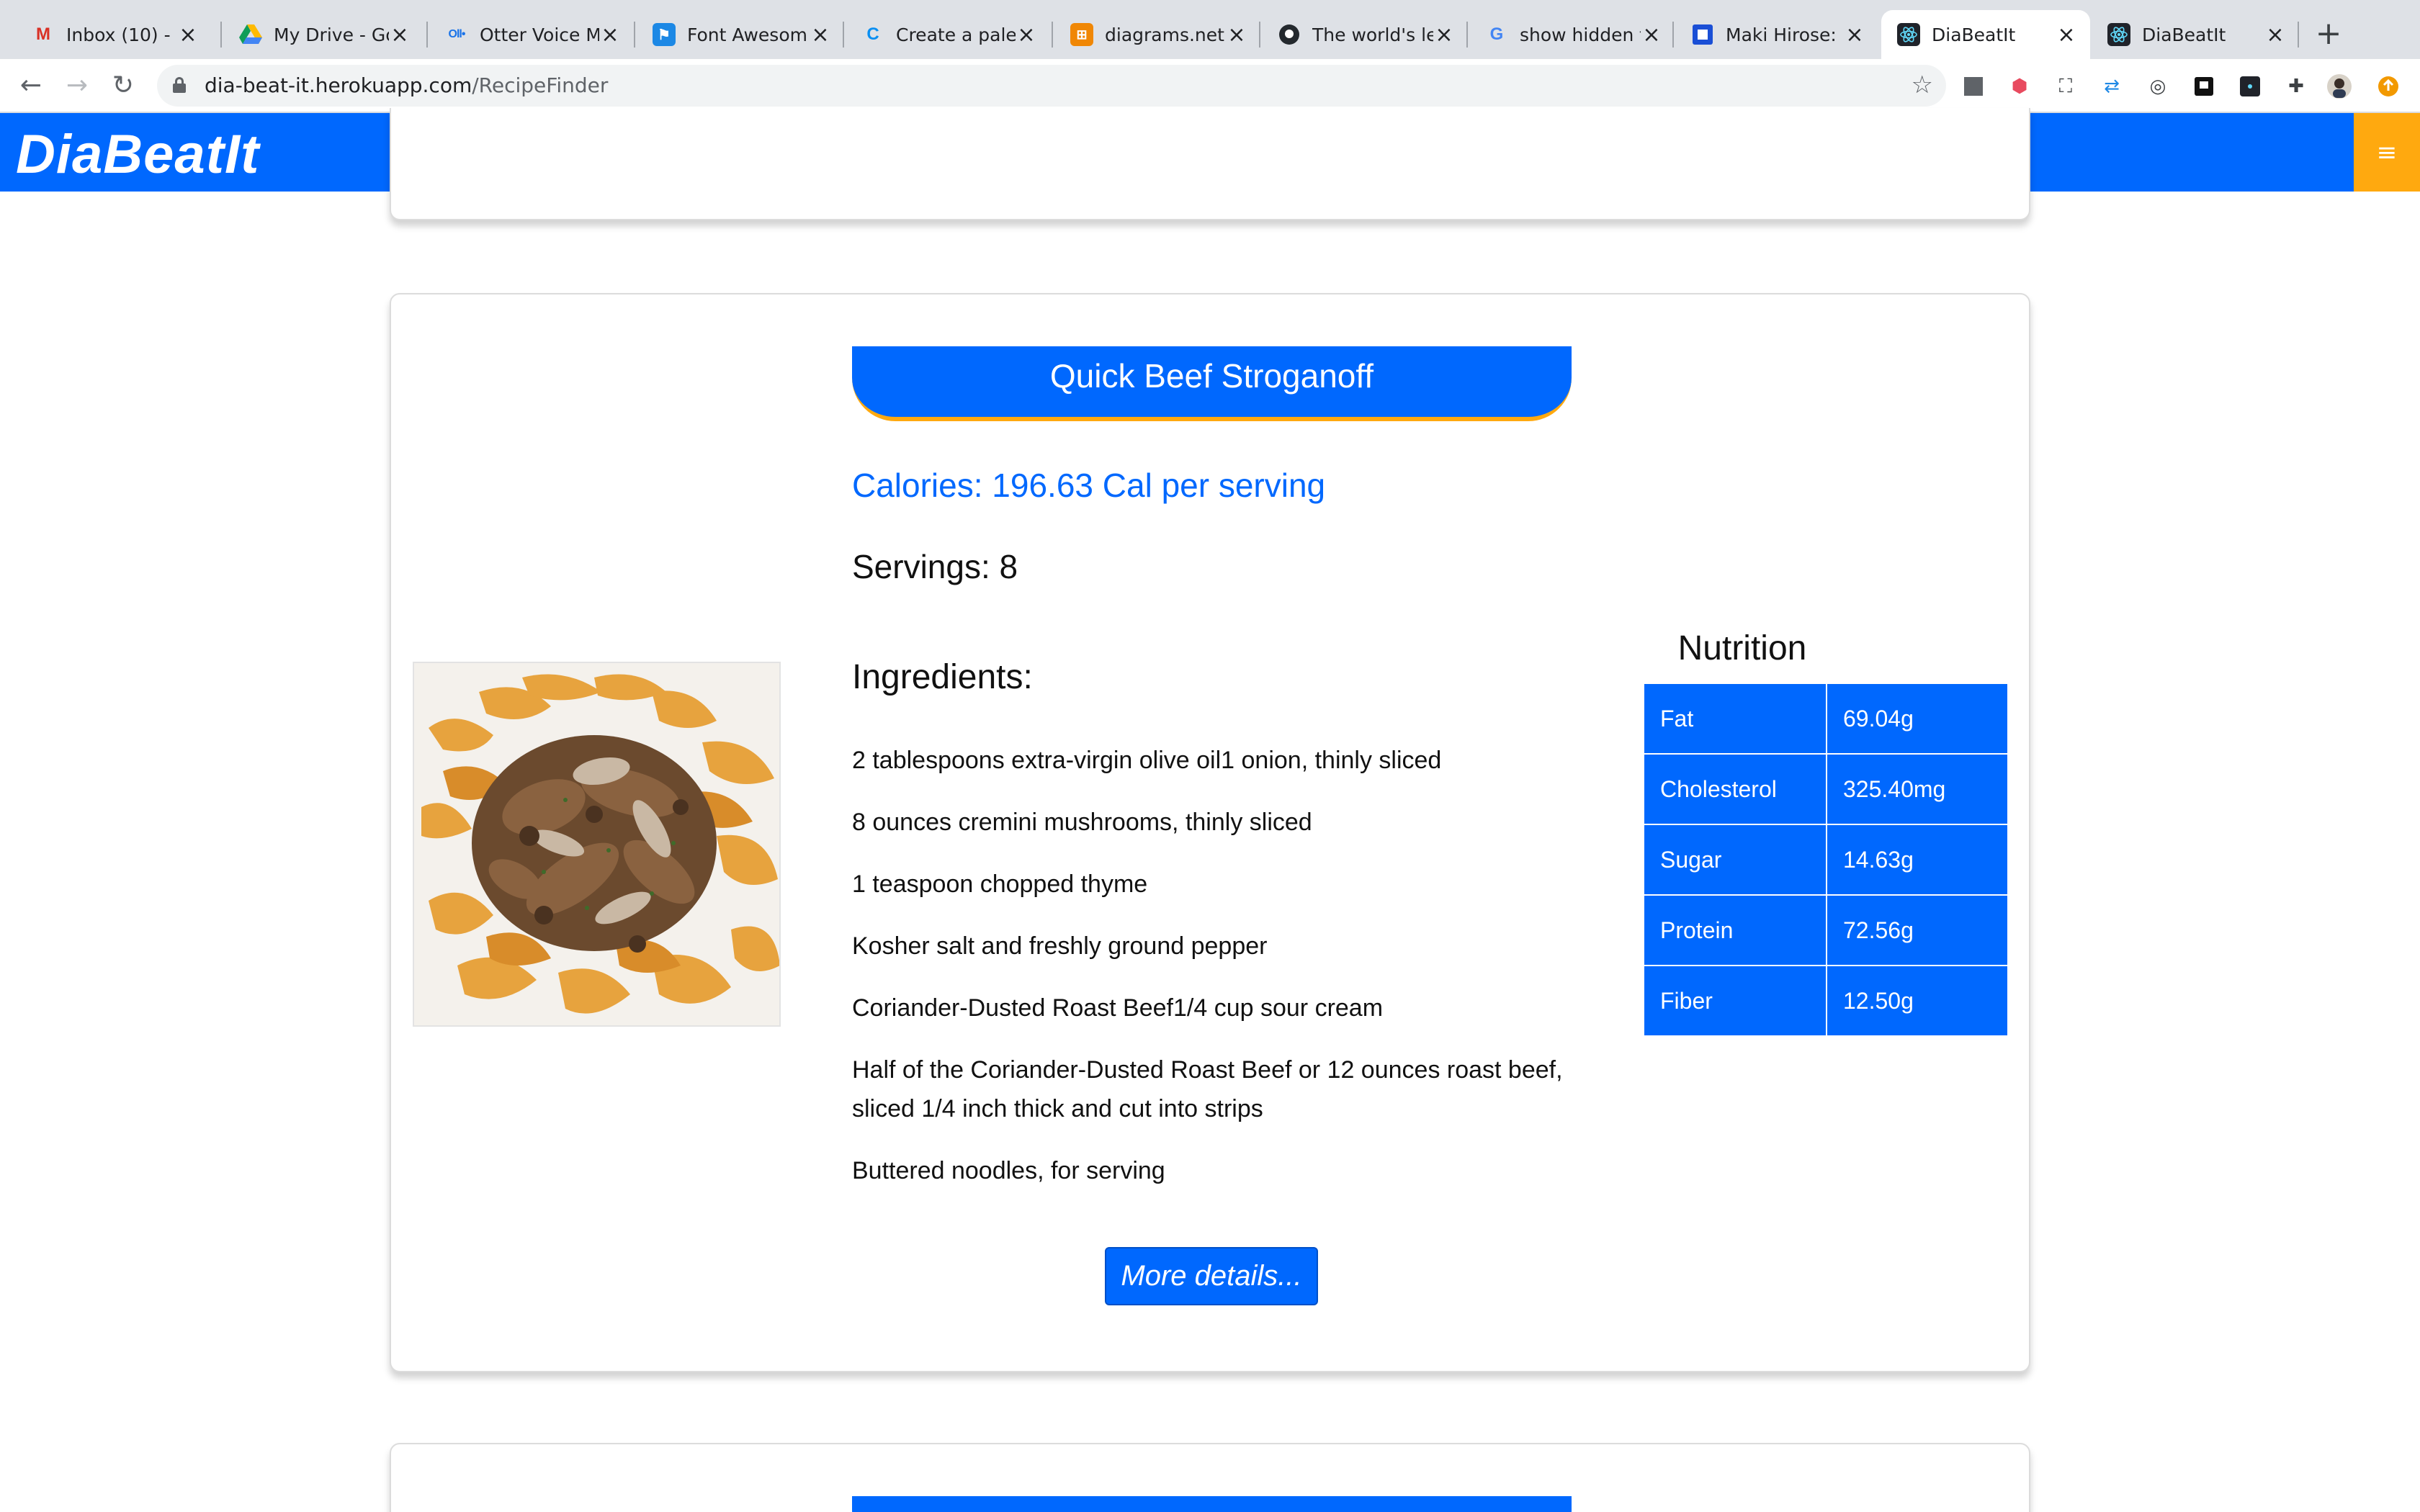 This screenshot has height=1512, width=2420. What do you see at coordinates (1917, 789) in the screenshot?
I see `nutrient-value: 325.40mg` at bounding box center [1917, 789].